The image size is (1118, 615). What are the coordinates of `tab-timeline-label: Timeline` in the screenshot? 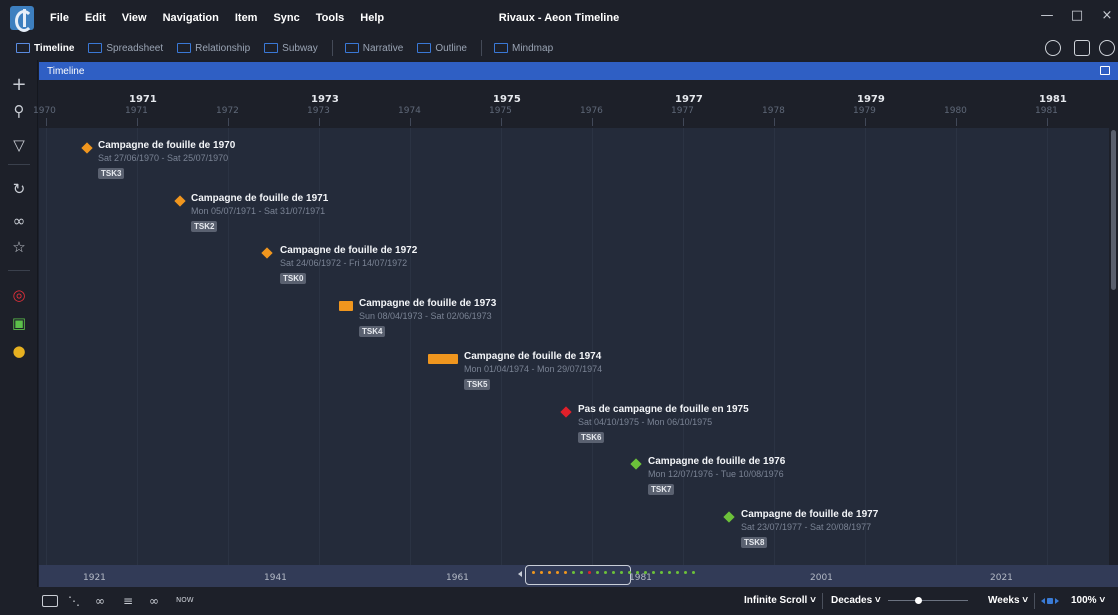 It's located at (54, 48).